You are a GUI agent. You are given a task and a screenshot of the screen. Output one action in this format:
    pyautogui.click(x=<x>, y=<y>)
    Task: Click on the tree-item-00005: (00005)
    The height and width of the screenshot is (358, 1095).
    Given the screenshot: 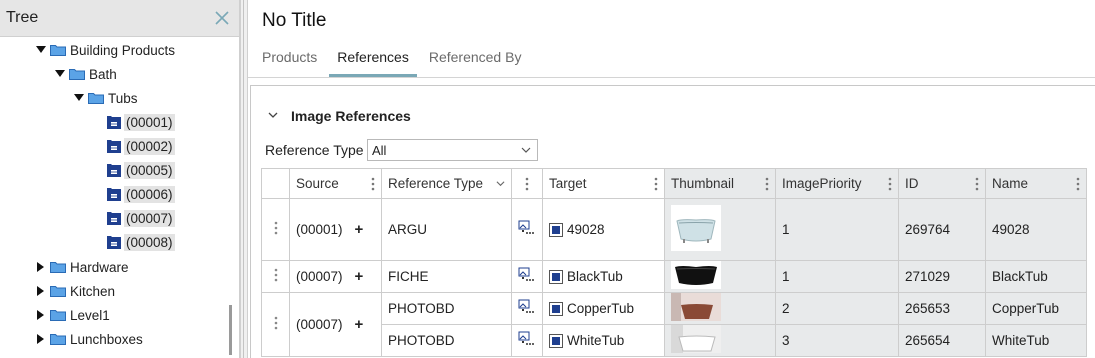 What is the action you would take?
    pyautogui.click(x=140, y=170)
    